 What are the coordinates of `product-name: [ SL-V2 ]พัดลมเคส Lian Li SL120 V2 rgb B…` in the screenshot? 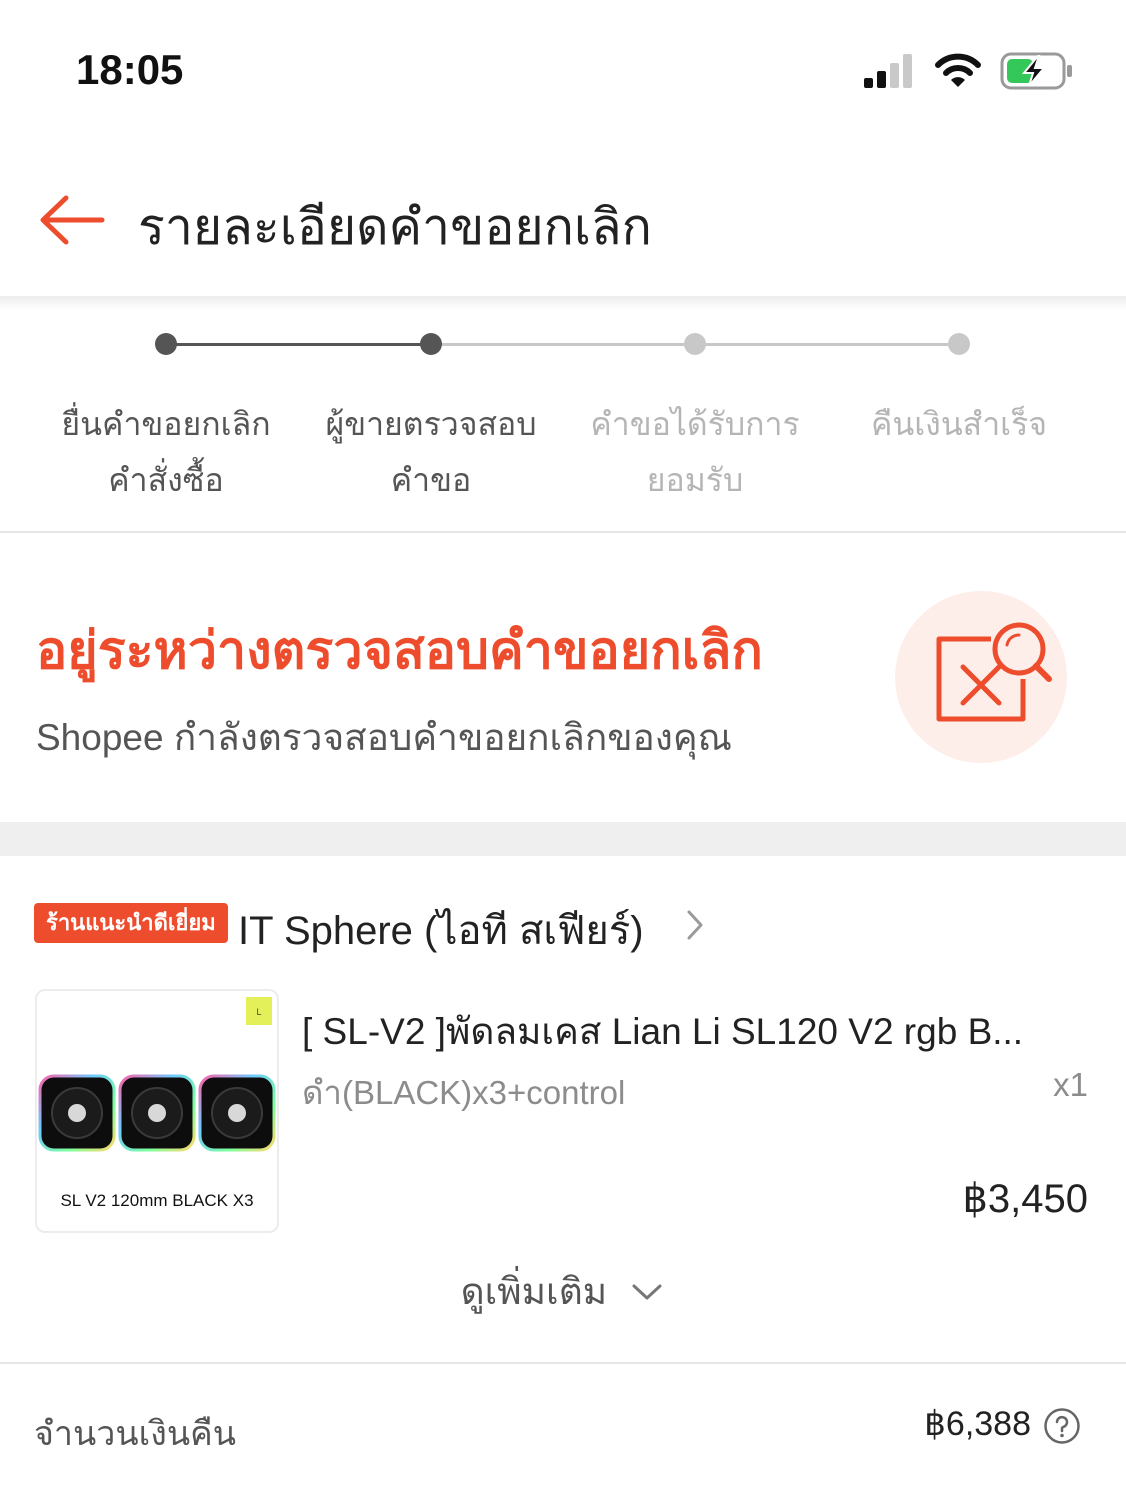 It's located at (697, 1031).